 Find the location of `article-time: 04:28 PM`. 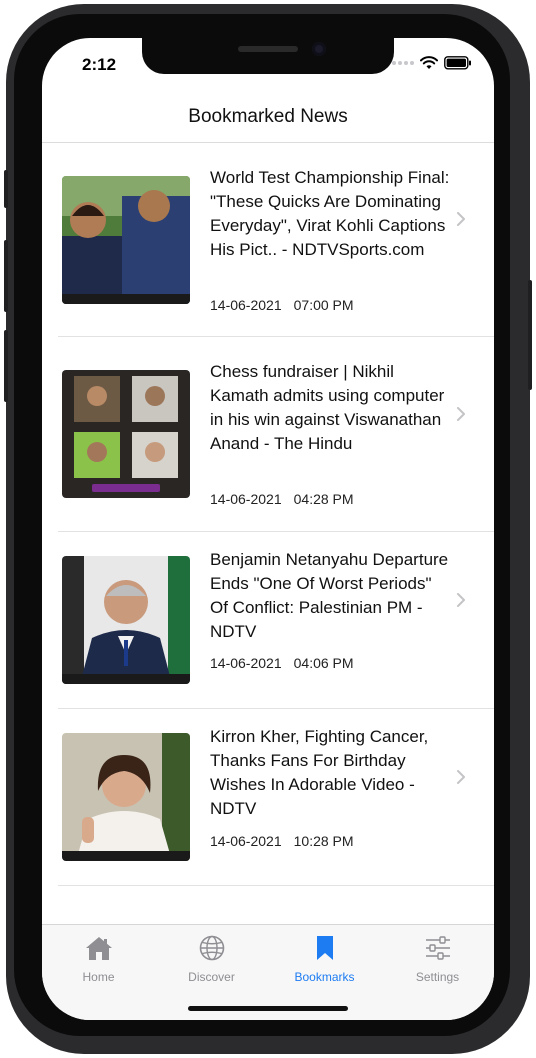

article-time: 04:28 PM is located at coordinates (323, 499).